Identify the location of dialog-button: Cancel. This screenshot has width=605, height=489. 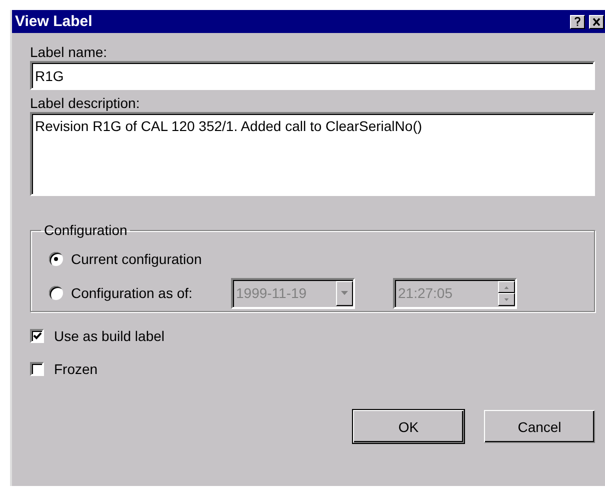
(539, 426).